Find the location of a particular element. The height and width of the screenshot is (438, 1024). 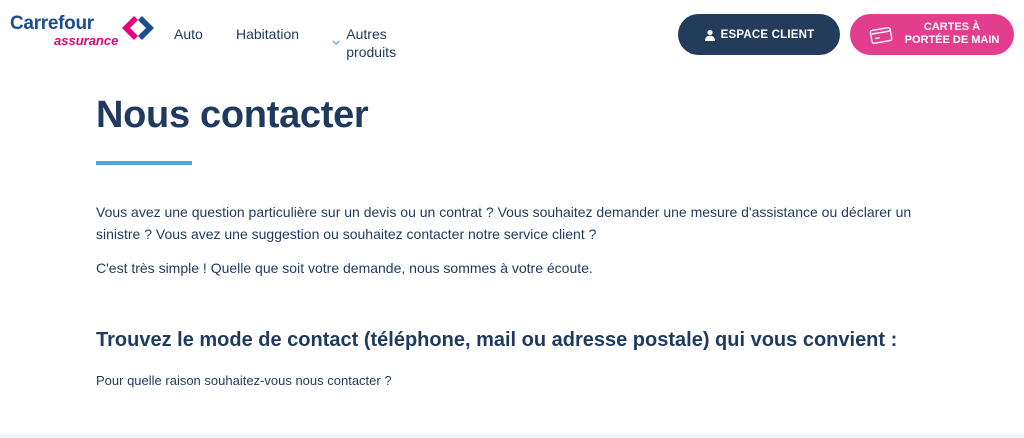

cartes-a-portee-de-main-button: CARTES À PORTÉE DE MAIN is located at coordinates (932, 34).